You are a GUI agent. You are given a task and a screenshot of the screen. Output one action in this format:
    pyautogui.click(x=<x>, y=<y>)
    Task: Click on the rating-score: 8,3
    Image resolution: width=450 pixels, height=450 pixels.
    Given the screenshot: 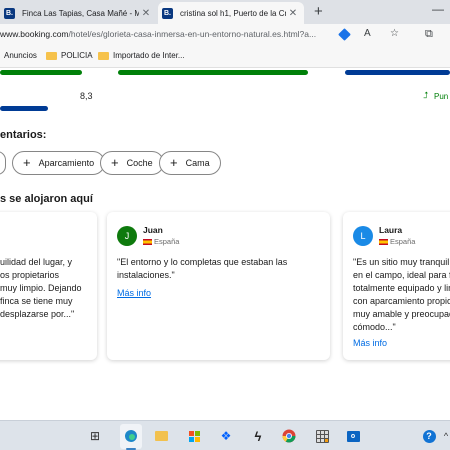 What is the action you would take?
    pyautogui.click(x=86, y=96)
    